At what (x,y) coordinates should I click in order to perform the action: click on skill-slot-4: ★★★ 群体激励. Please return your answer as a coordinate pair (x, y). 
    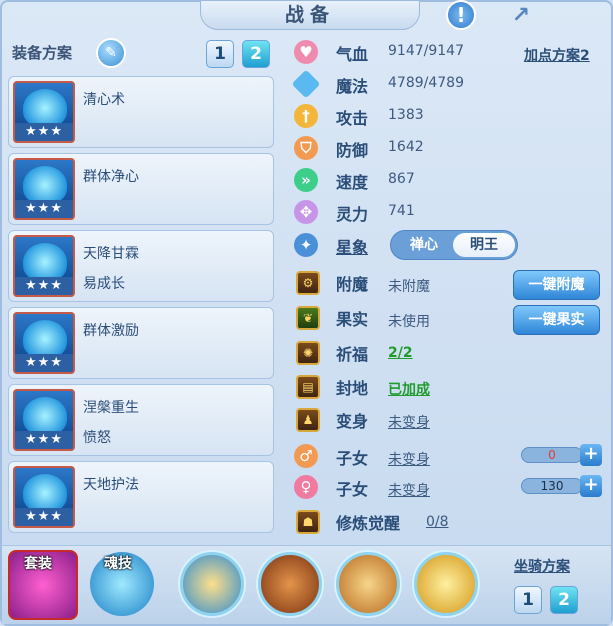
    Looking at the image, I should click on (141, 343).